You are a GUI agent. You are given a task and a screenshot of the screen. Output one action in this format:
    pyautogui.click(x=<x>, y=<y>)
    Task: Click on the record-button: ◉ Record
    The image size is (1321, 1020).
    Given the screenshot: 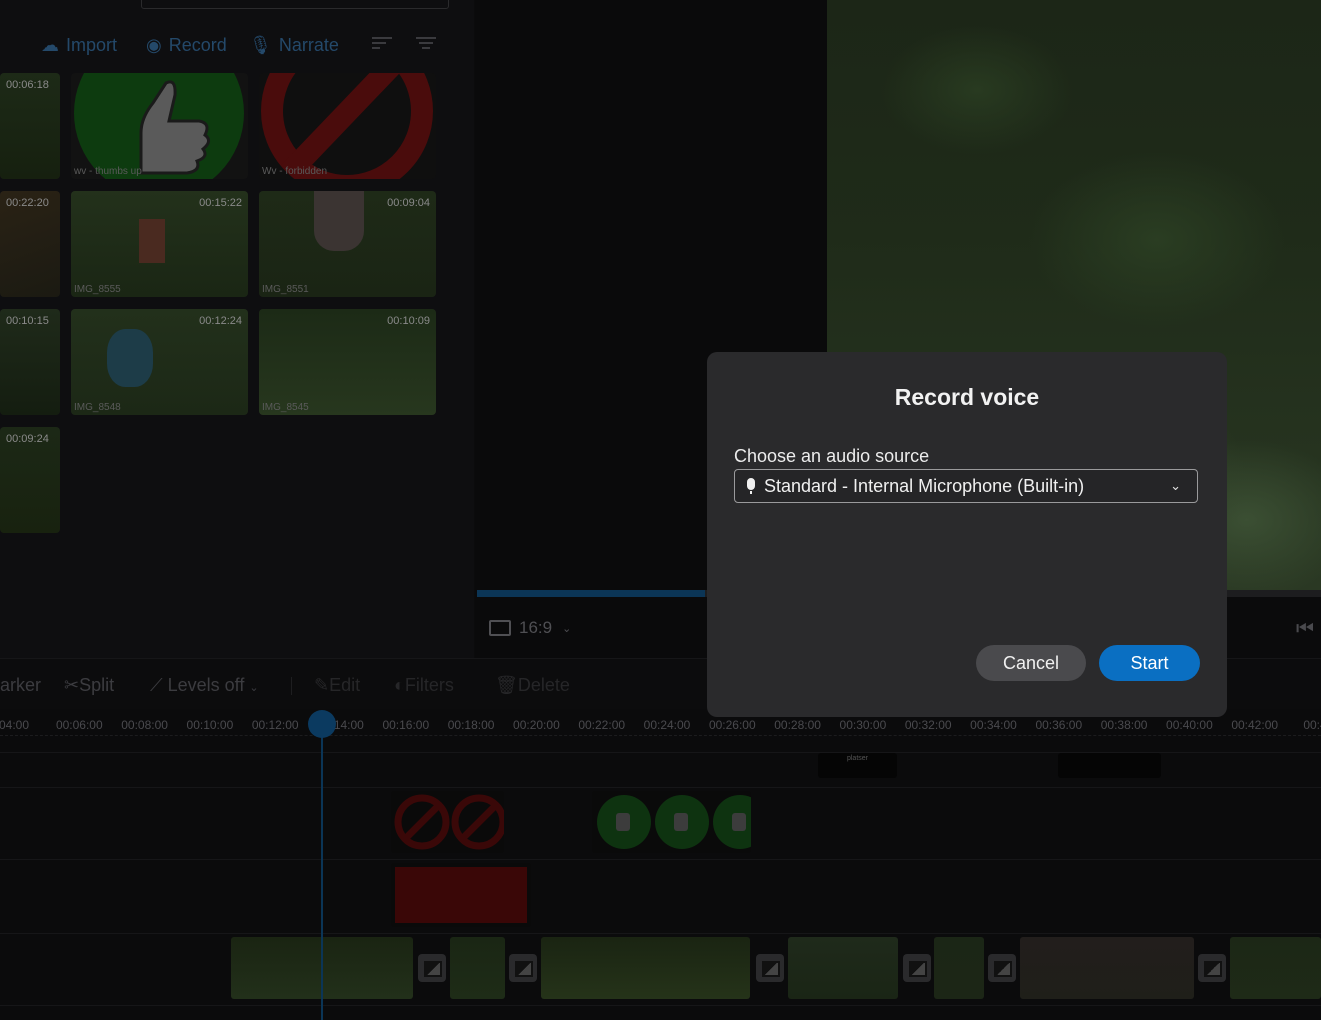 What is the action you would take?
    pyautogui.click(x=186, y=45)
    